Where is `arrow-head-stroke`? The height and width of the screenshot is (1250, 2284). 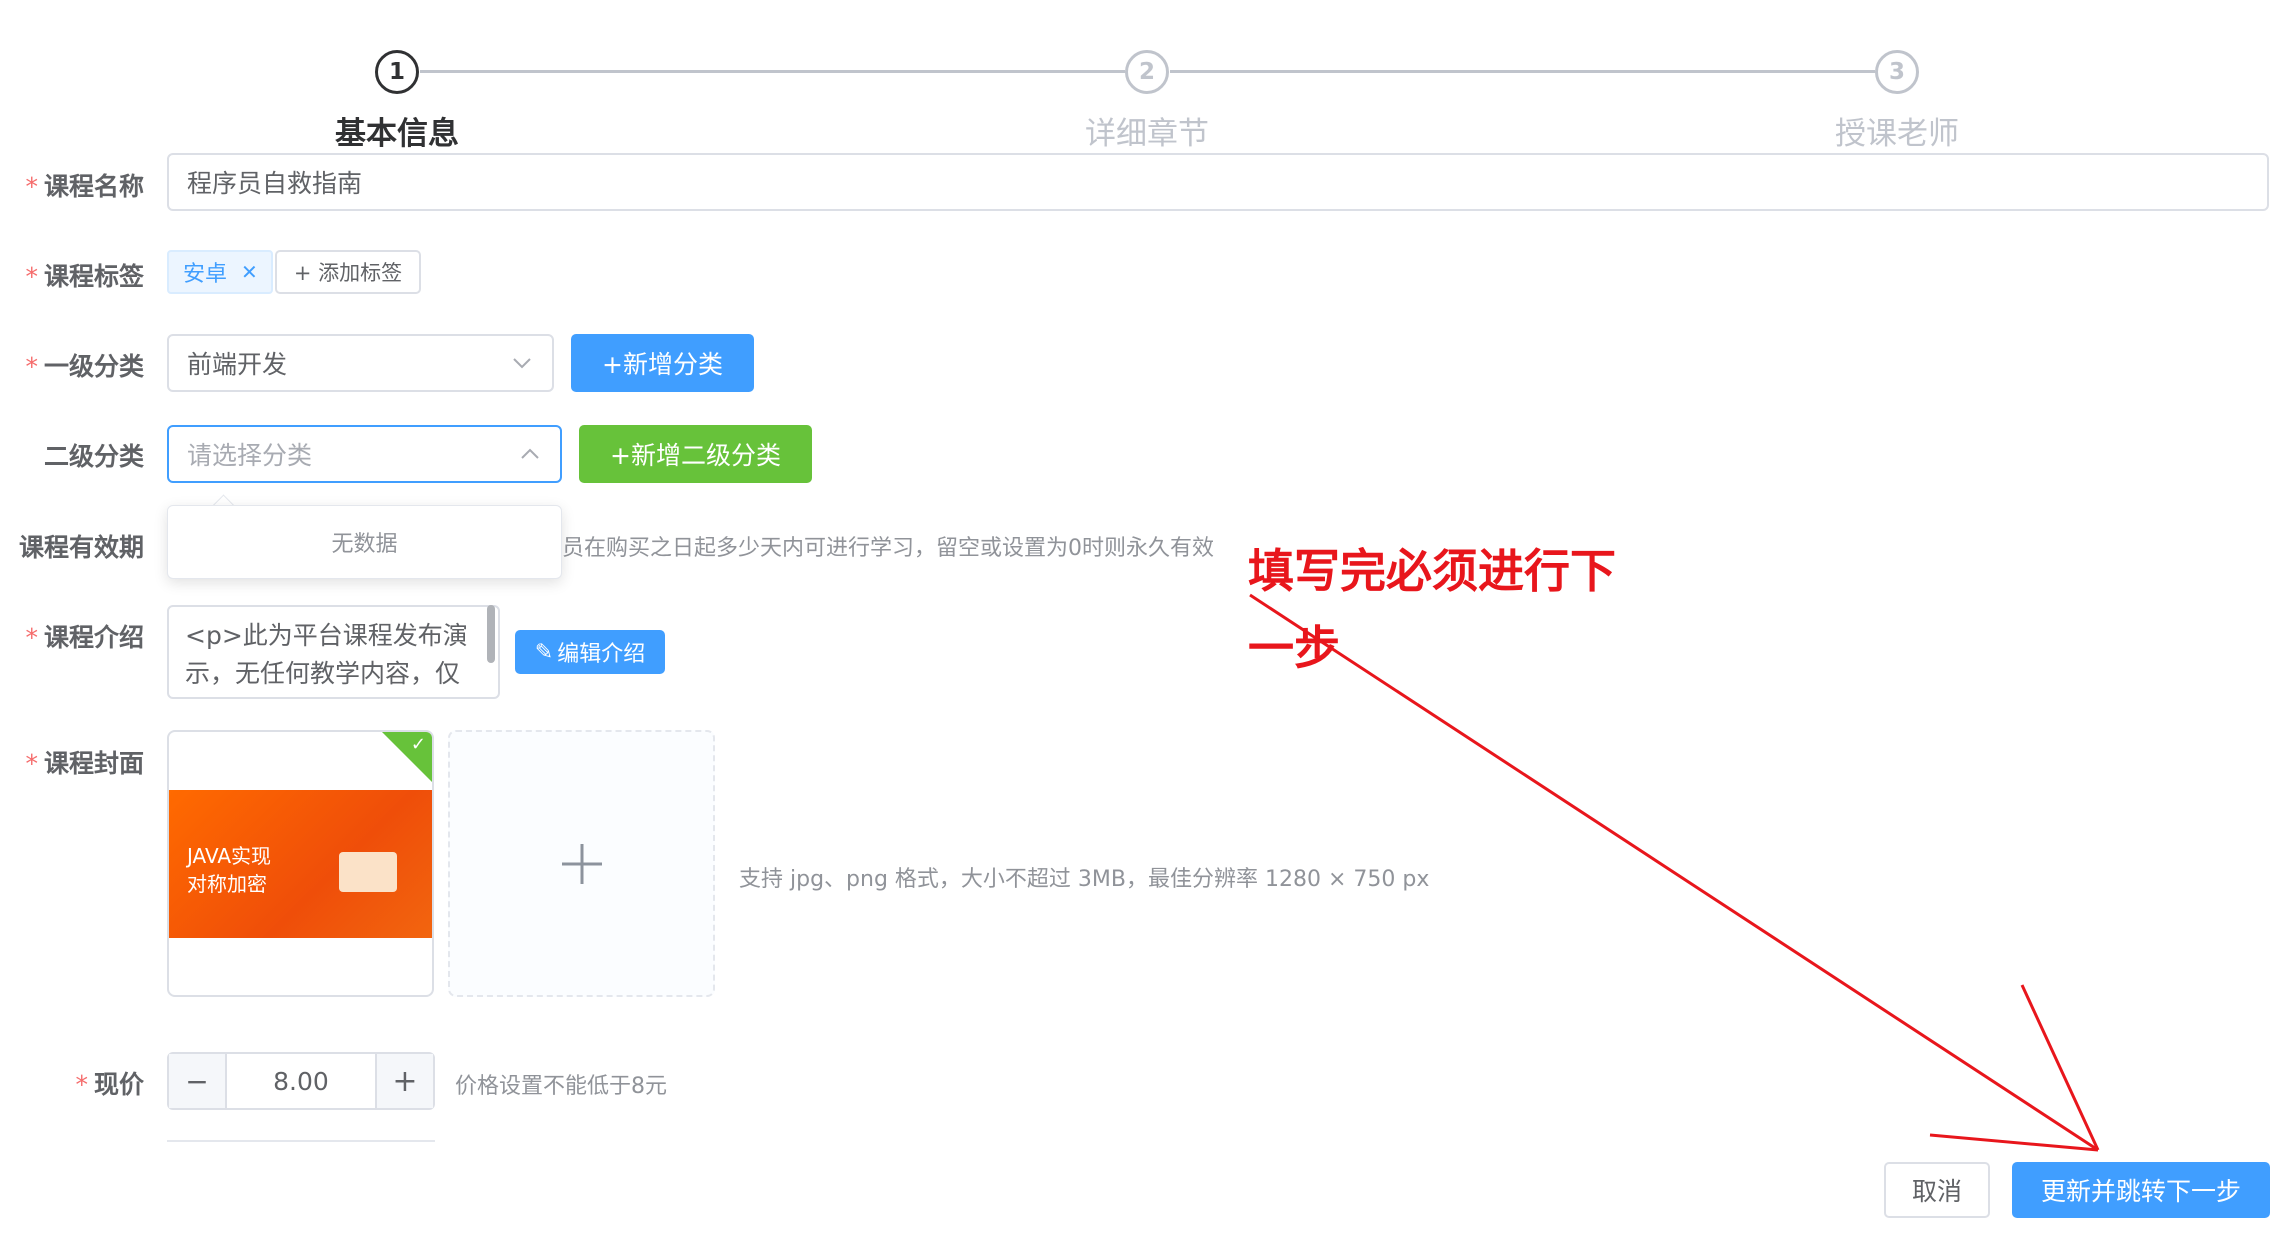
arrow-head-stroke is located at coordinates (2014, 1142).